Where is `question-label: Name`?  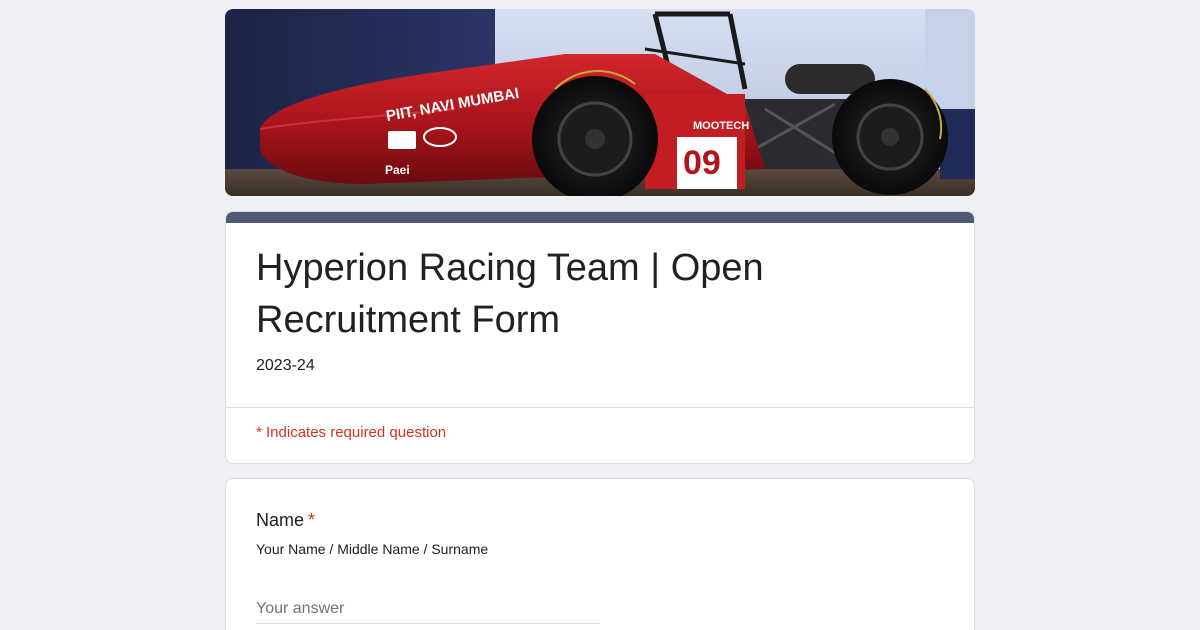 question-label: Name is located at coordinates (280, 520).